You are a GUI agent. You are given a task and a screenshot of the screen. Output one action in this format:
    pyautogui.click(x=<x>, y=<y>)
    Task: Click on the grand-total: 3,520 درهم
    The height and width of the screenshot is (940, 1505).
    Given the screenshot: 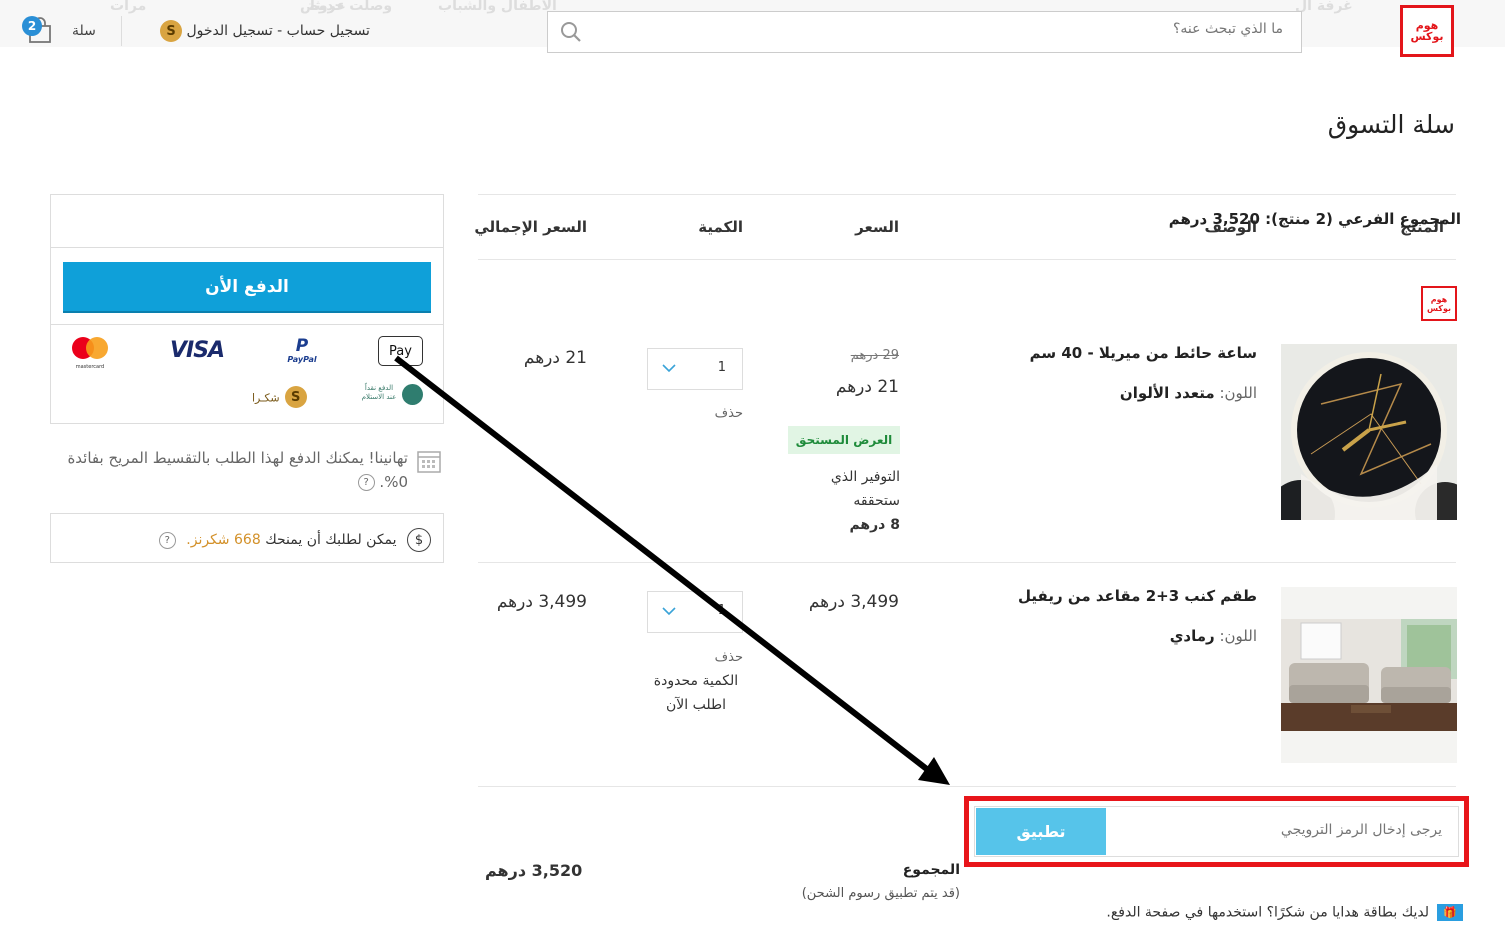 What is the action you would take?
    pyautogui.click(x=534, y=870)
    